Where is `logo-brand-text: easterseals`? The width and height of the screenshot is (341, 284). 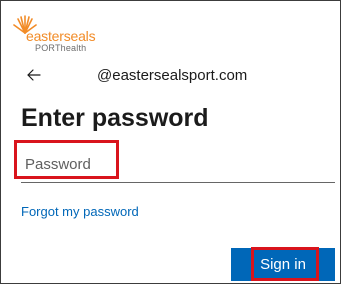 logo-brand-text: easterseals is located at coordinates (61, 36).